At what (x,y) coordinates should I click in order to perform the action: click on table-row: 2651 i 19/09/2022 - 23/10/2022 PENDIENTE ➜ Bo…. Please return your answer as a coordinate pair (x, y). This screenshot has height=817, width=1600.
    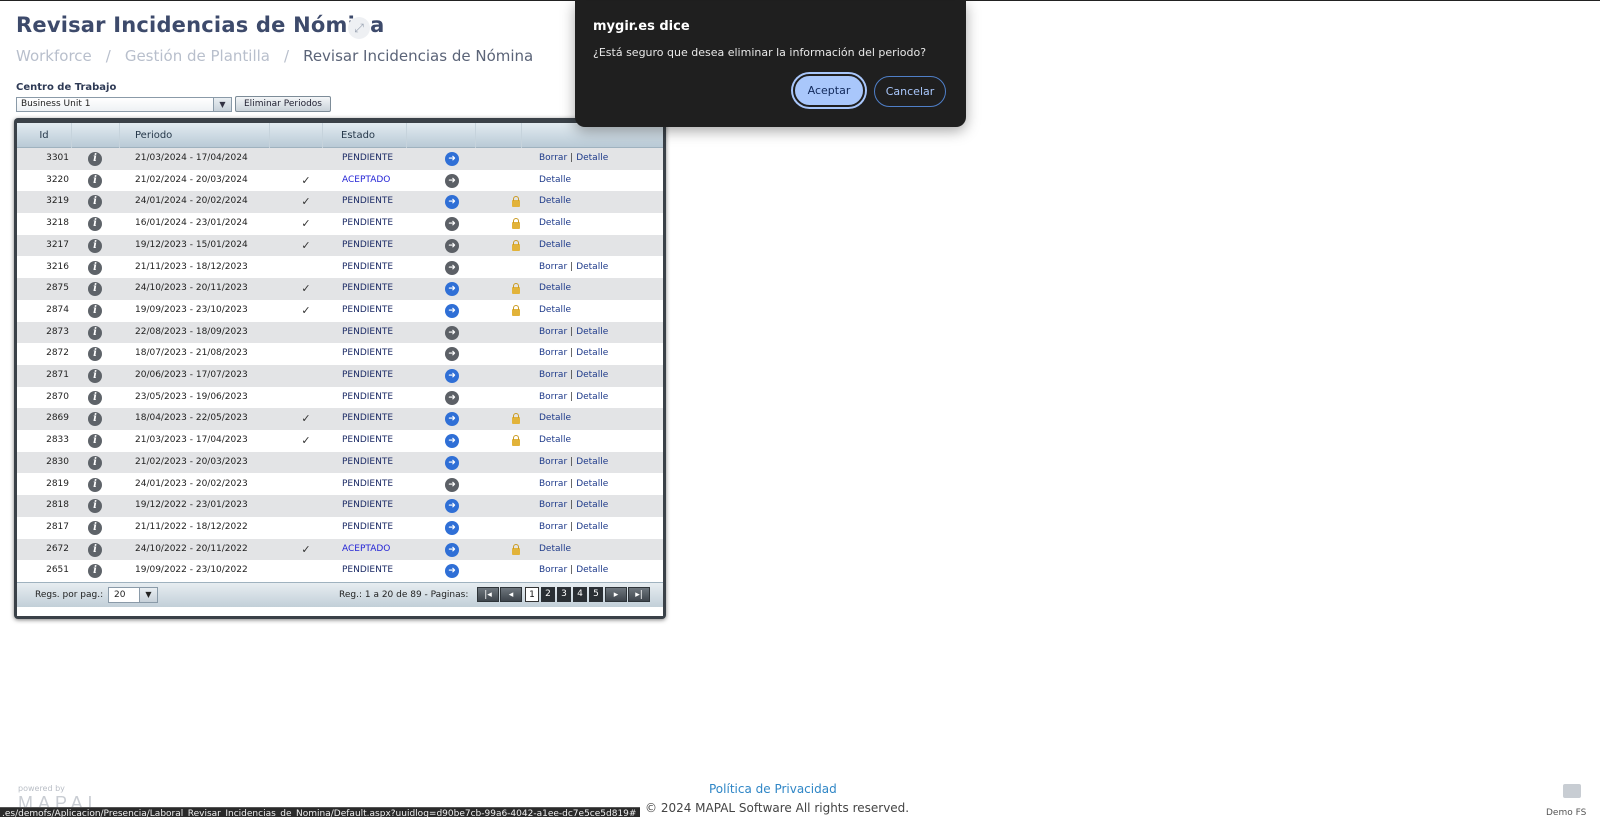
    Looking at the image, I should click on (340, 571).